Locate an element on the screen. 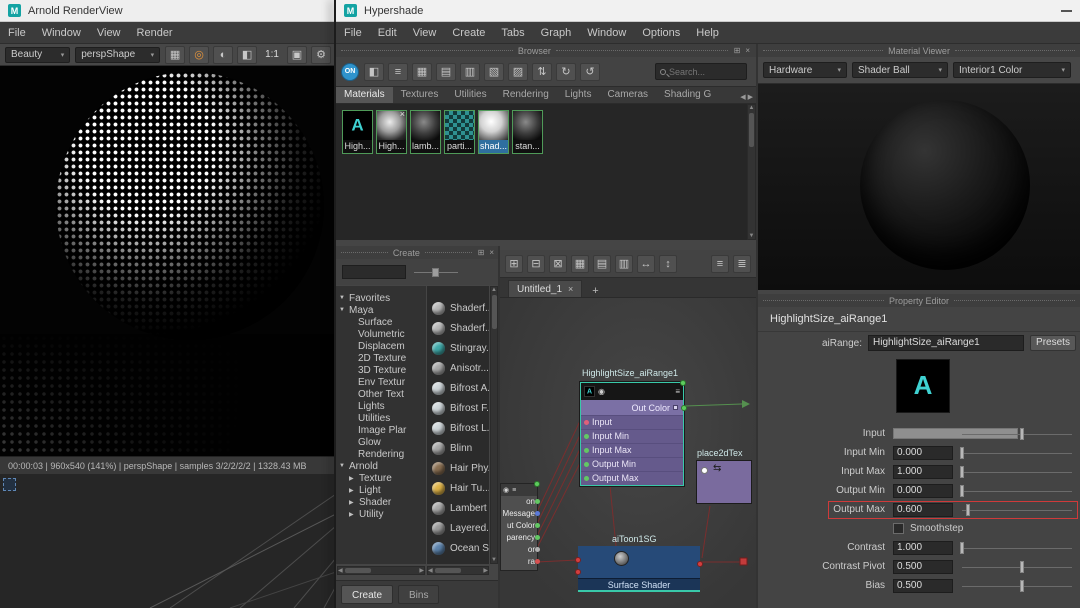  geometry-dropdown: Shader Ball is located at coordinates (900, 70).